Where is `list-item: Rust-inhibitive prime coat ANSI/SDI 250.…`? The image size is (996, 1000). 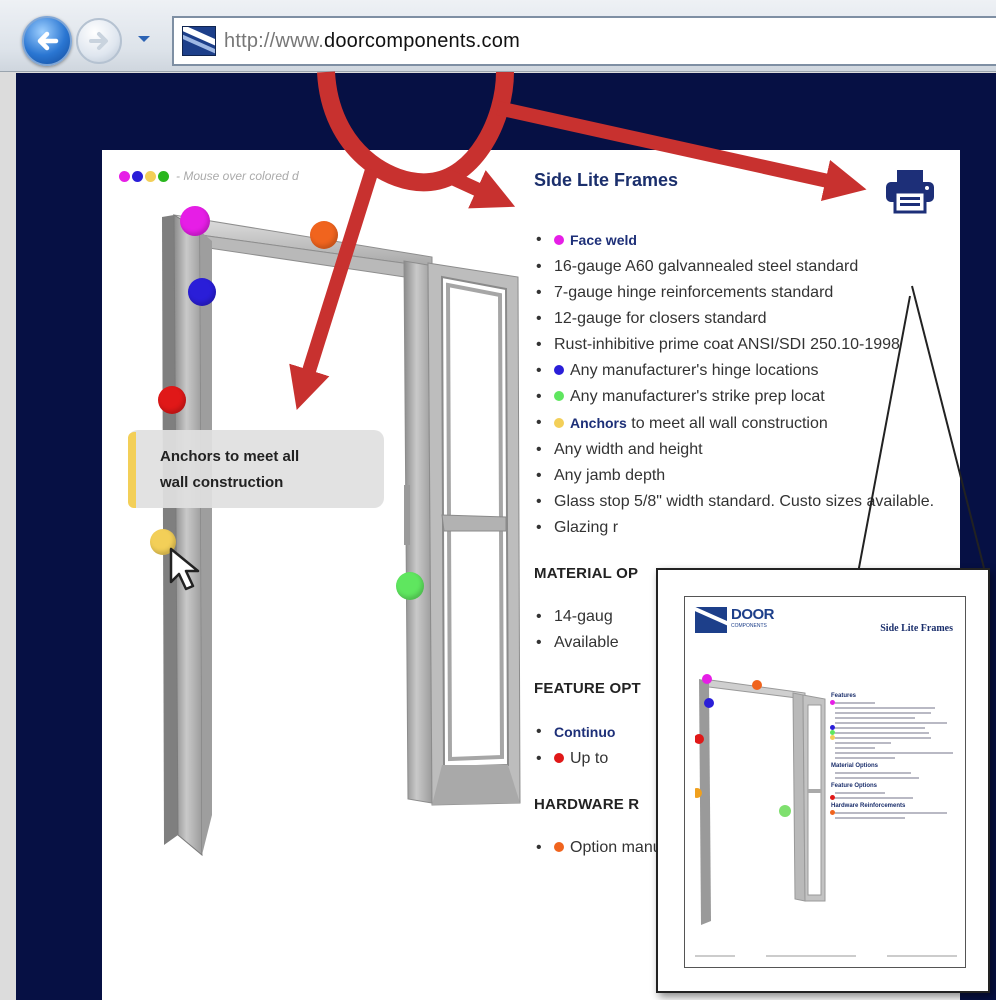
list-item: Rust-inhibitive prime coat ANSI/SDI 250.… is located at coordinates (739, 345).